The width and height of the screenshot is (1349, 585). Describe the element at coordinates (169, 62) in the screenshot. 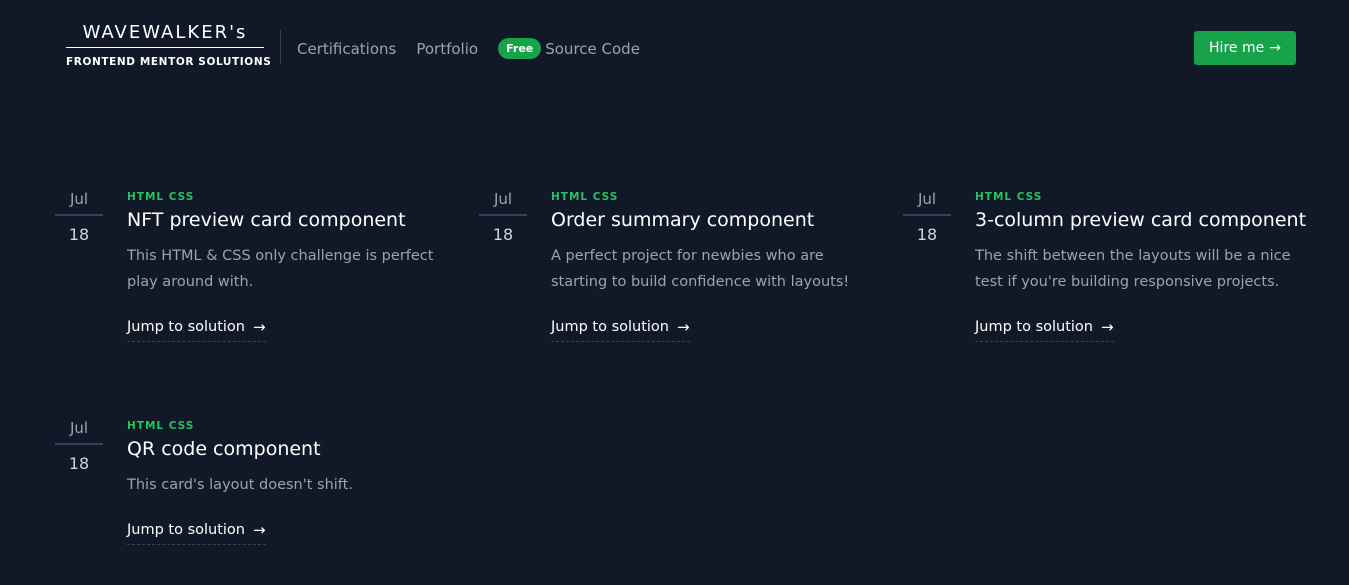

I see `brand-subtitle: FRONTEND MENTOR SOLUTIONS` at that location.